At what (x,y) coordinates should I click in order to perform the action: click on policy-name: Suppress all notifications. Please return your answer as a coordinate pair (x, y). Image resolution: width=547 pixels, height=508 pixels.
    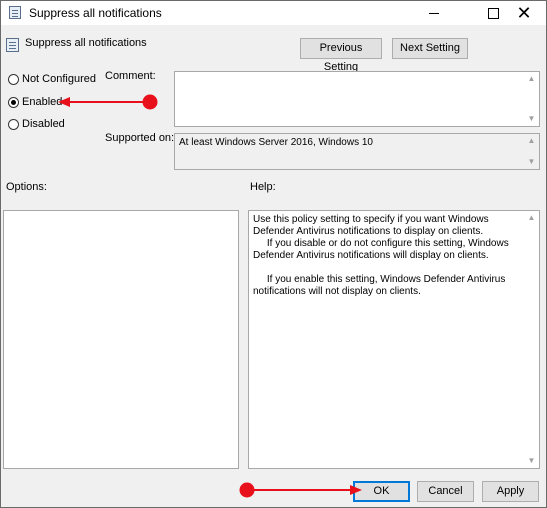
    Looking at the image, I should click on (86, 43).